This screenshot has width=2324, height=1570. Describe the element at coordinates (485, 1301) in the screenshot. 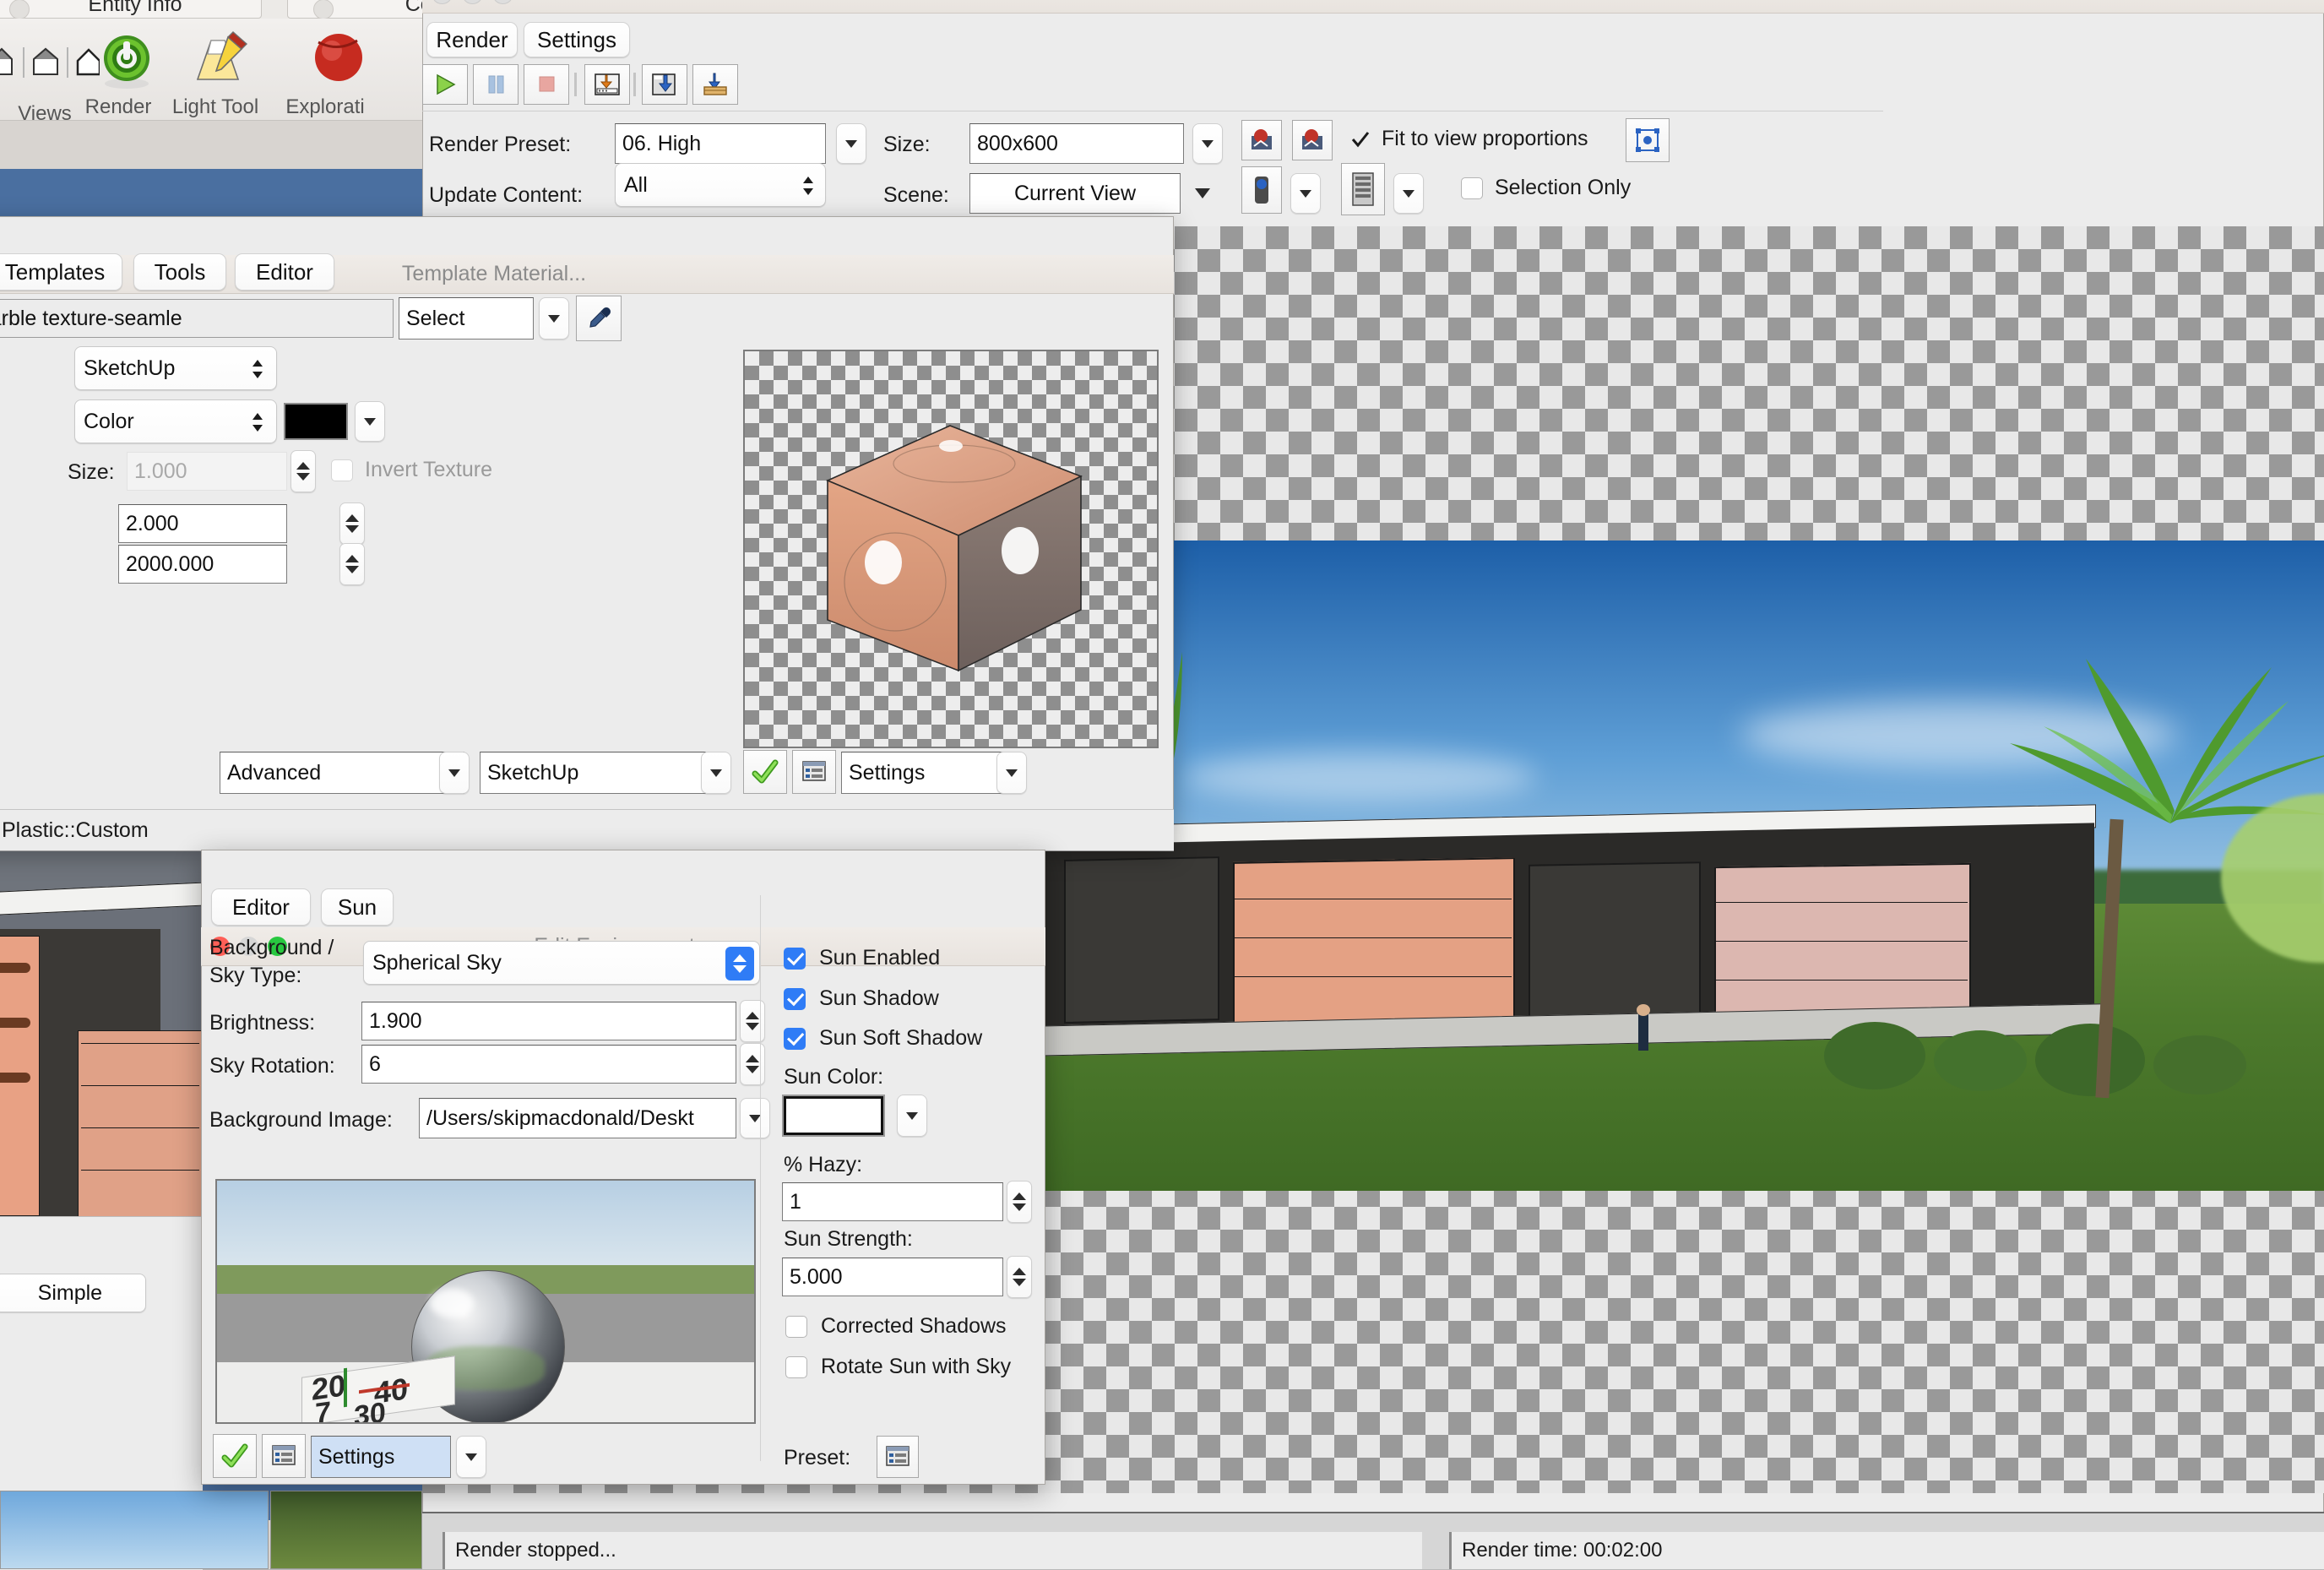

I see `environment-preview: 20 40 7 30` at that location.